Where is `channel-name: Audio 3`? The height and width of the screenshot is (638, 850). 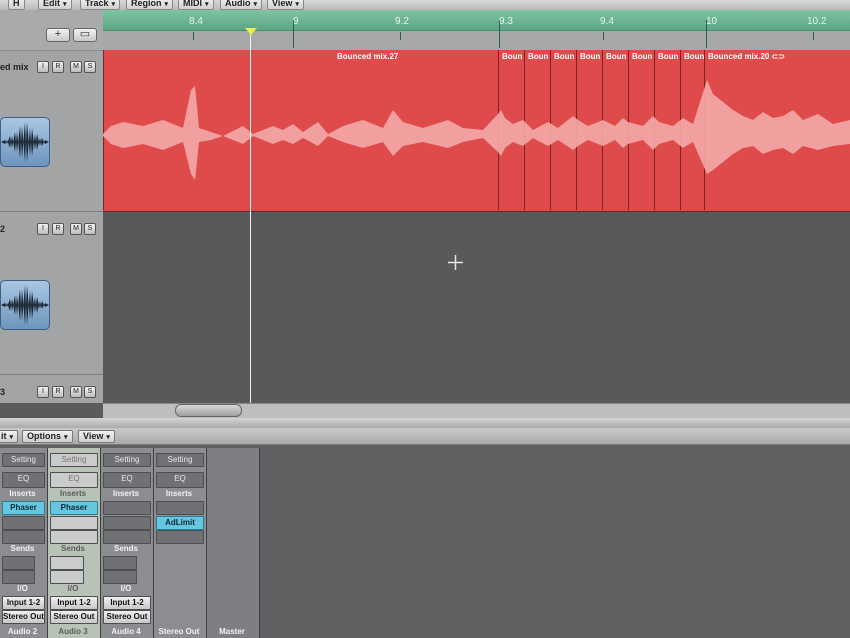
channel-name: Audio 3 is located at coordinates (73, 631).